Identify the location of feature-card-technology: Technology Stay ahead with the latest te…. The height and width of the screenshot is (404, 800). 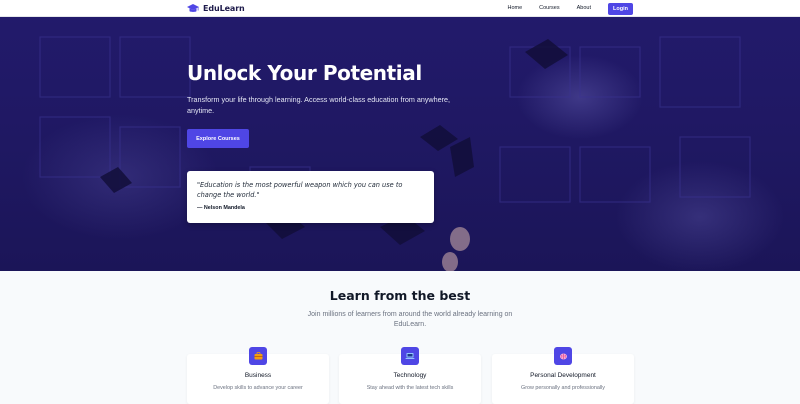
(410, 375).